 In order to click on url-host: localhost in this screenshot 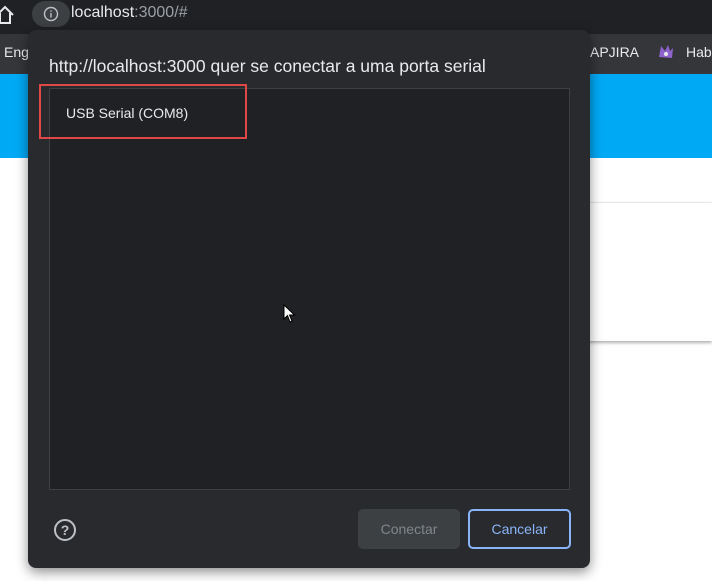, I will do `click(103, 12)`.